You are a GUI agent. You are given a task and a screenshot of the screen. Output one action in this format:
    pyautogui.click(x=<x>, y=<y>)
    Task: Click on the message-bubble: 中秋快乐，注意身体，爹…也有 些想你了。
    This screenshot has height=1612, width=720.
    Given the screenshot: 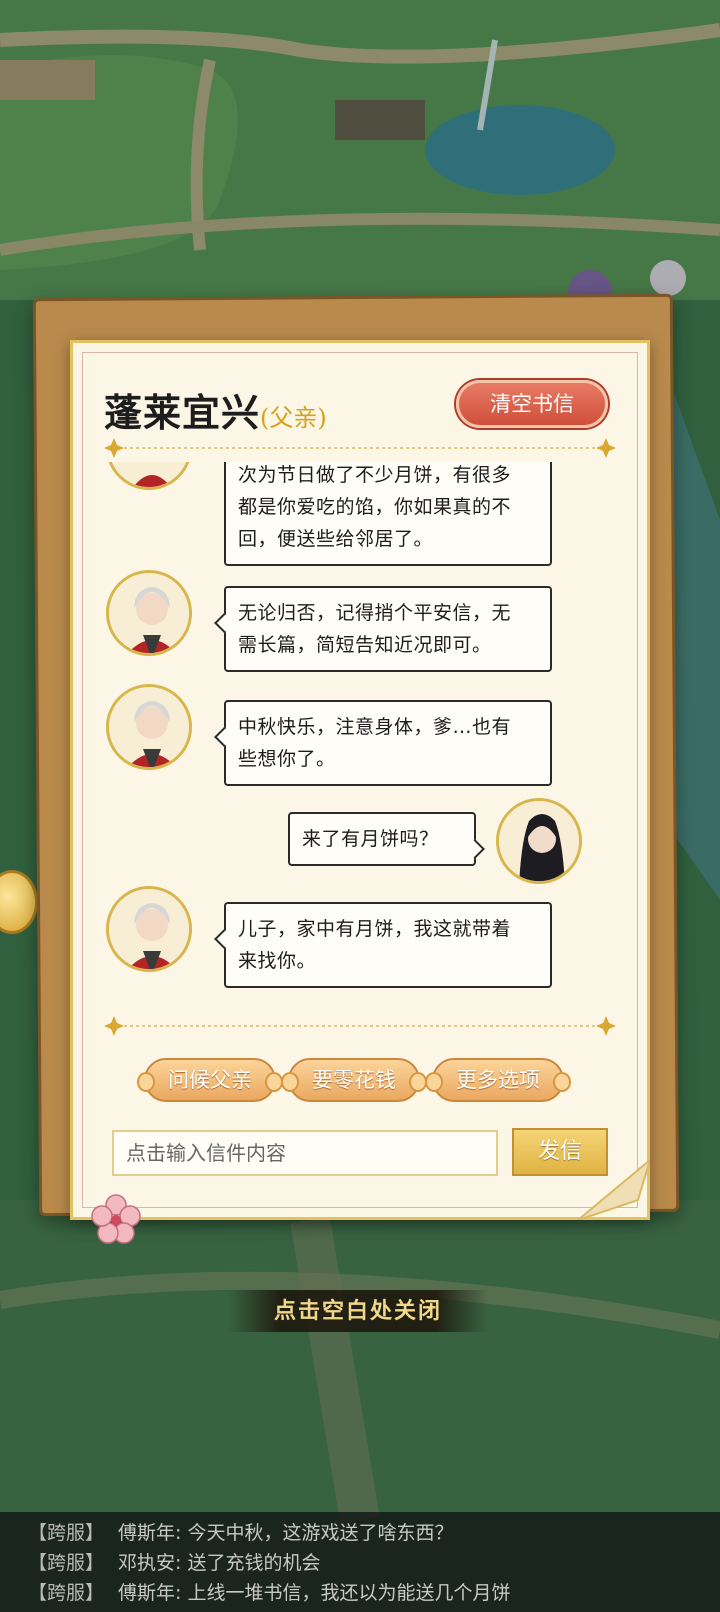 What is the action you would take?
    pyautogui.click(x=388, y=743)
    